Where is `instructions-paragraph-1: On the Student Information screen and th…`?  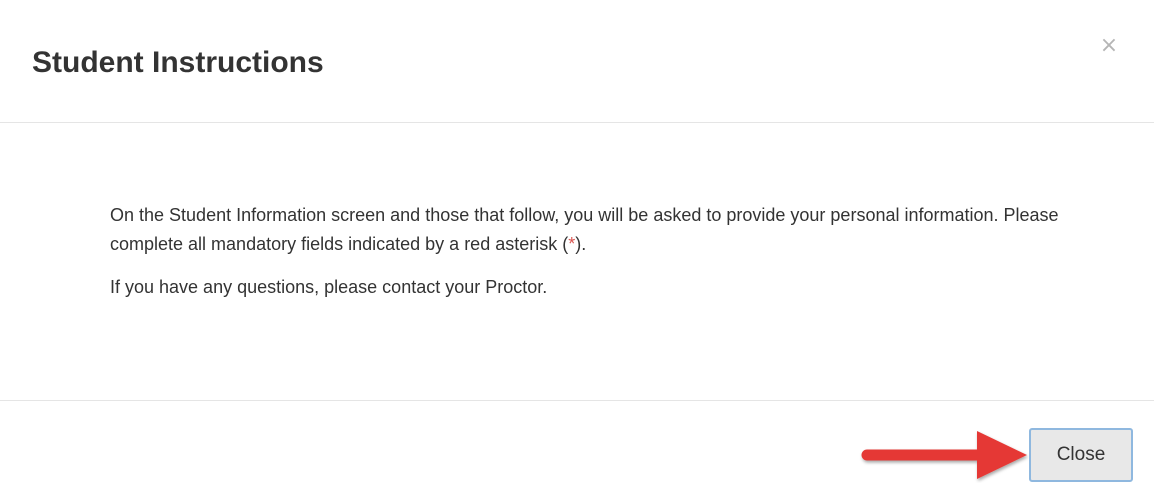
instructions-paragraph-1: On the Student Information screen and th… is located at coordinates (590, 230).